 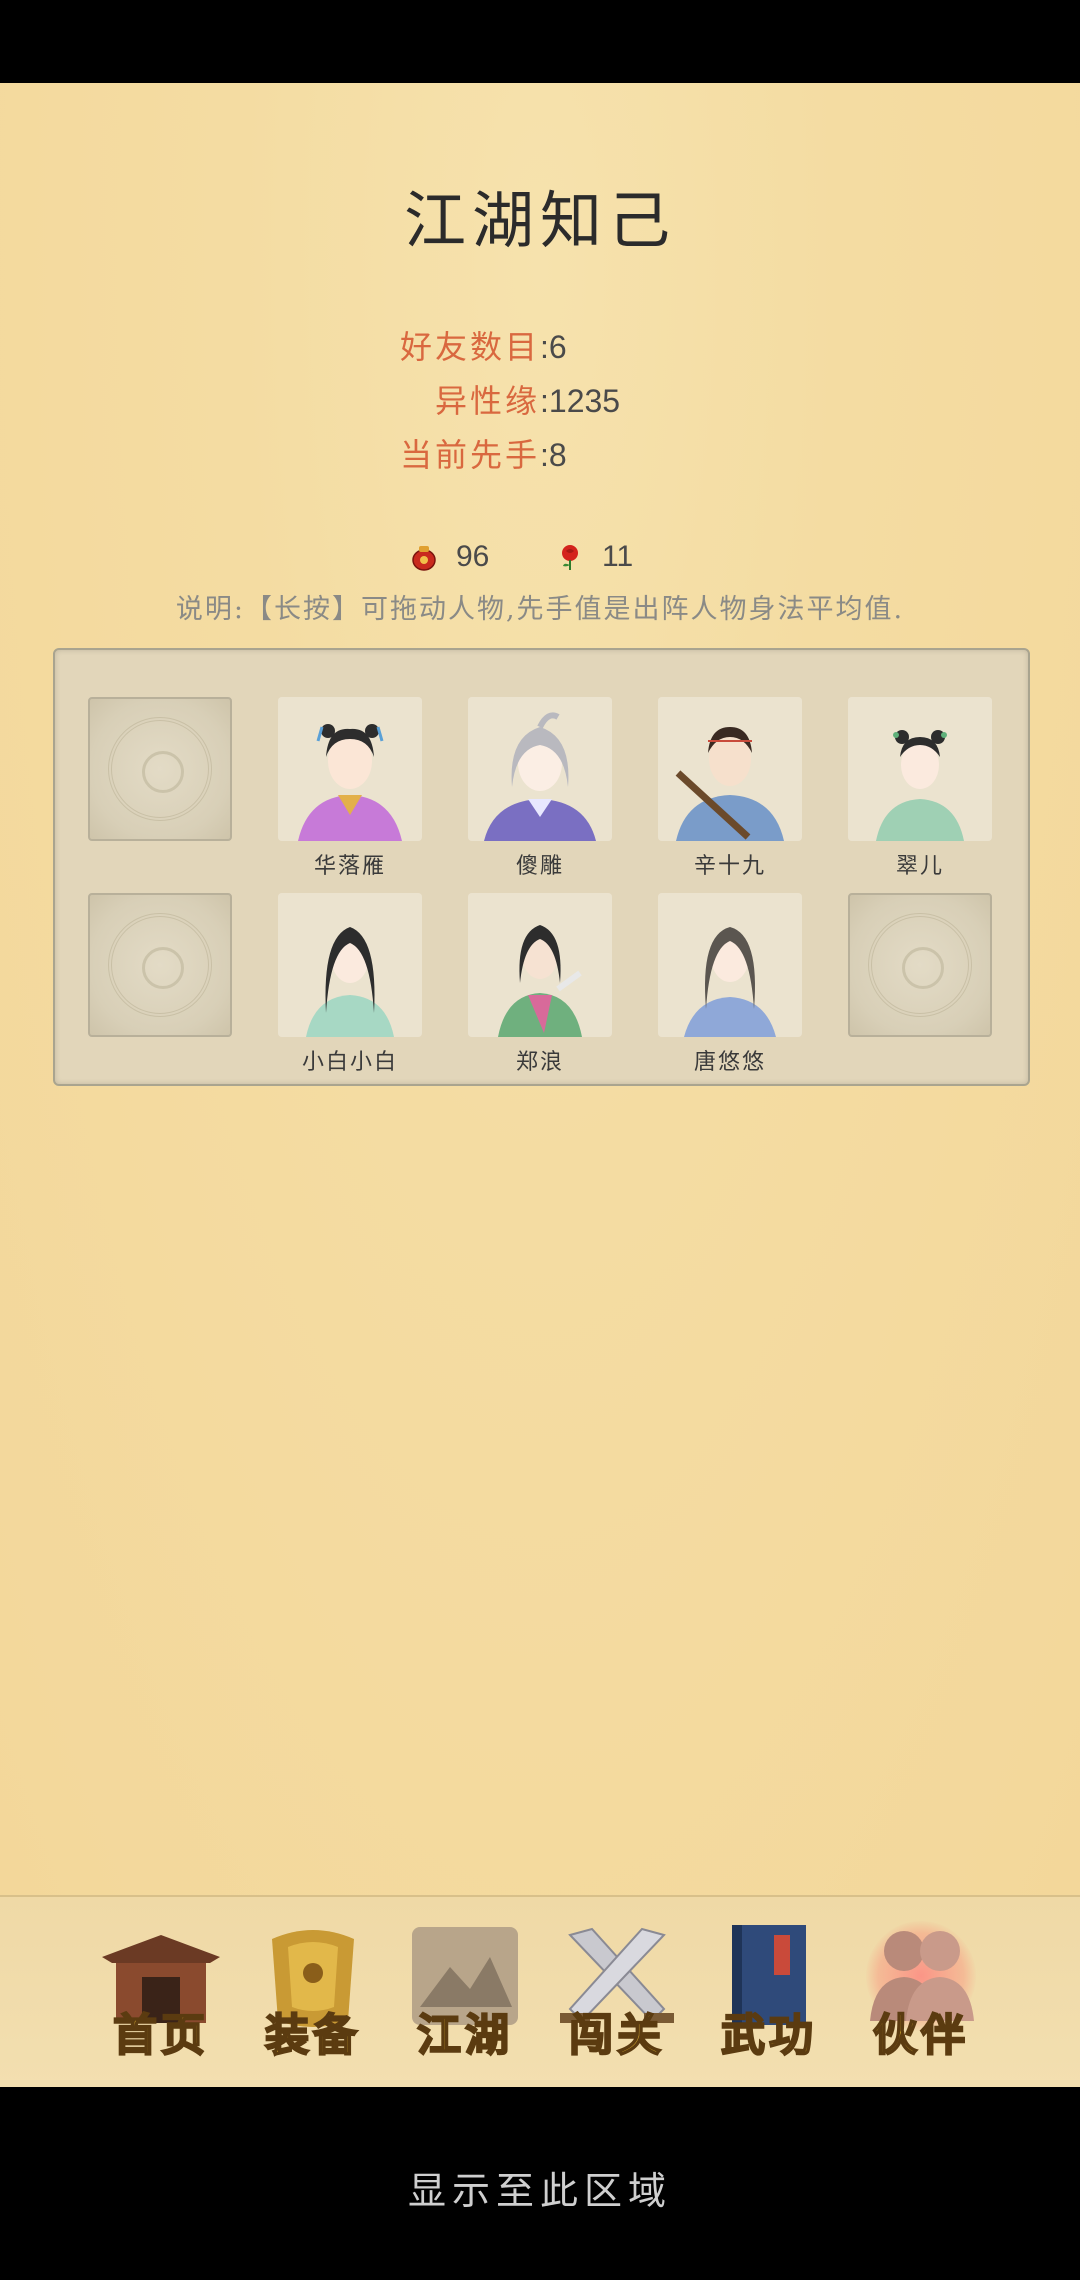 I want to click on companion-name: 华落雁, so click(x=349, y=866).